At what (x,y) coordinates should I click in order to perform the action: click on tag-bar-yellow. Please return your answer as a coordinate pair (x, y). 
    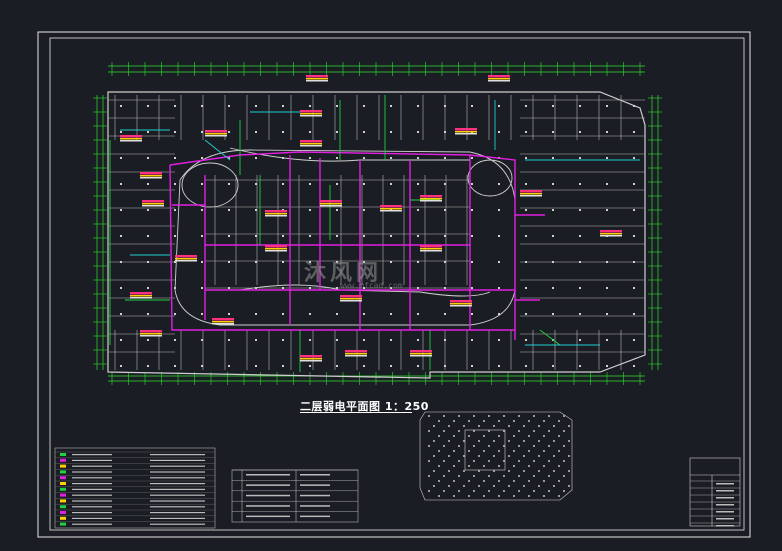
    Looking at the image, I should click on (421, 354).